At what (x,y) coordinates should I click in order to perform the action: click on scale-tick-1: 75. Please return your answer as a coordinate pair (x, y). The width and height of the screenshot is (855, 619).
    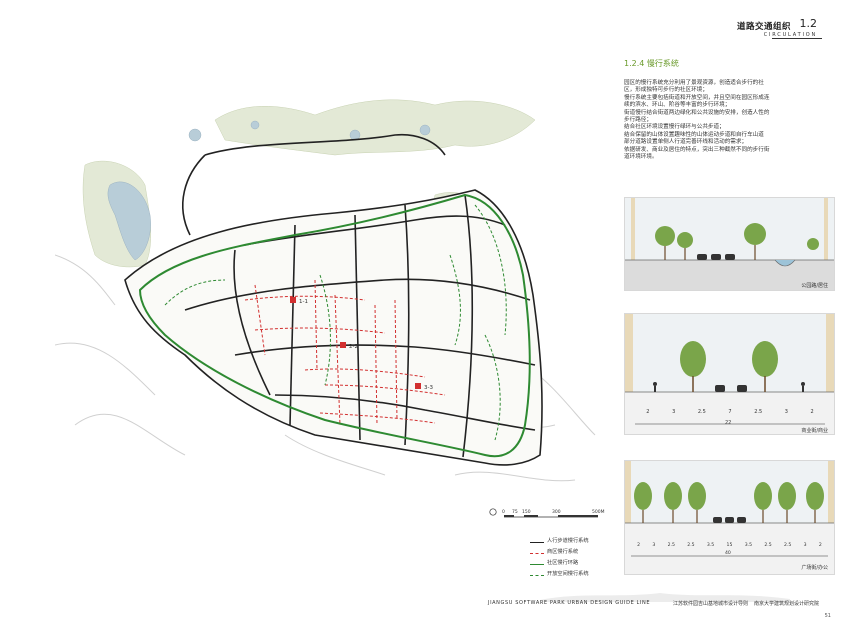
    Looking at the image, I should click on (515, 512).